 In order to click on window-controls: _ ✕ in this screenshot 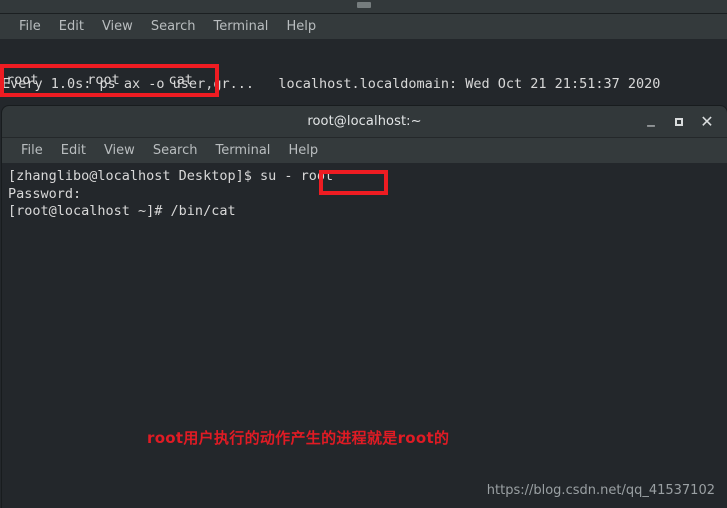, I will do `click(679, 121)`.